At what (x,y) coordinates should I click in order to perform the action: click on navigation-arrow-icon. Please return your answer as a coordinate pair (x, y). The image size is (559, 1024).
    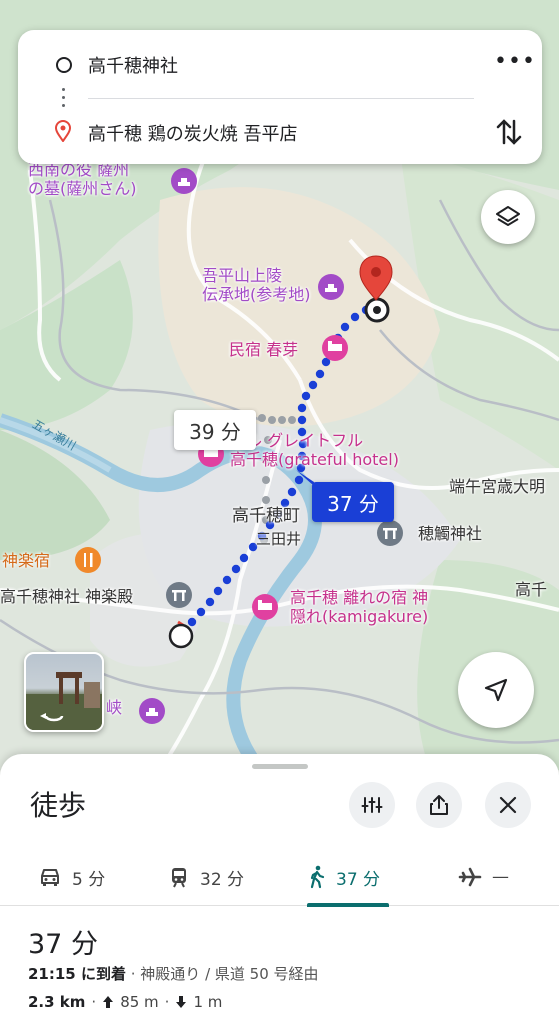
    Looking at the image, I should click on (496, 690).